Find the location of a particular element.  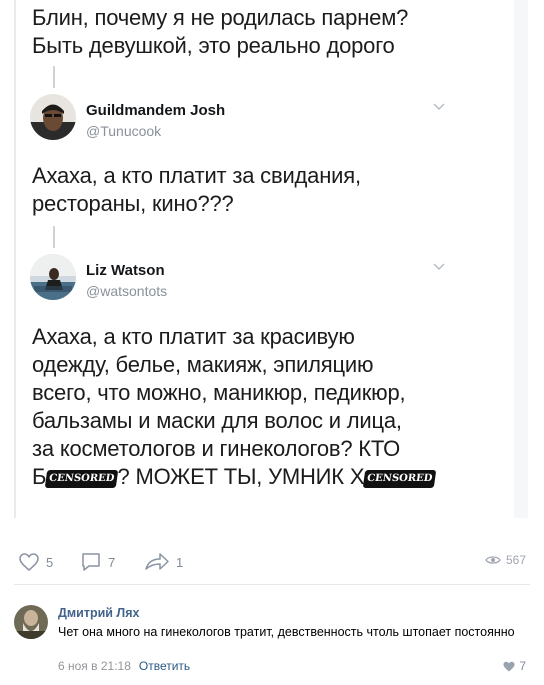

right-shade is located at coordinates (521, 259).